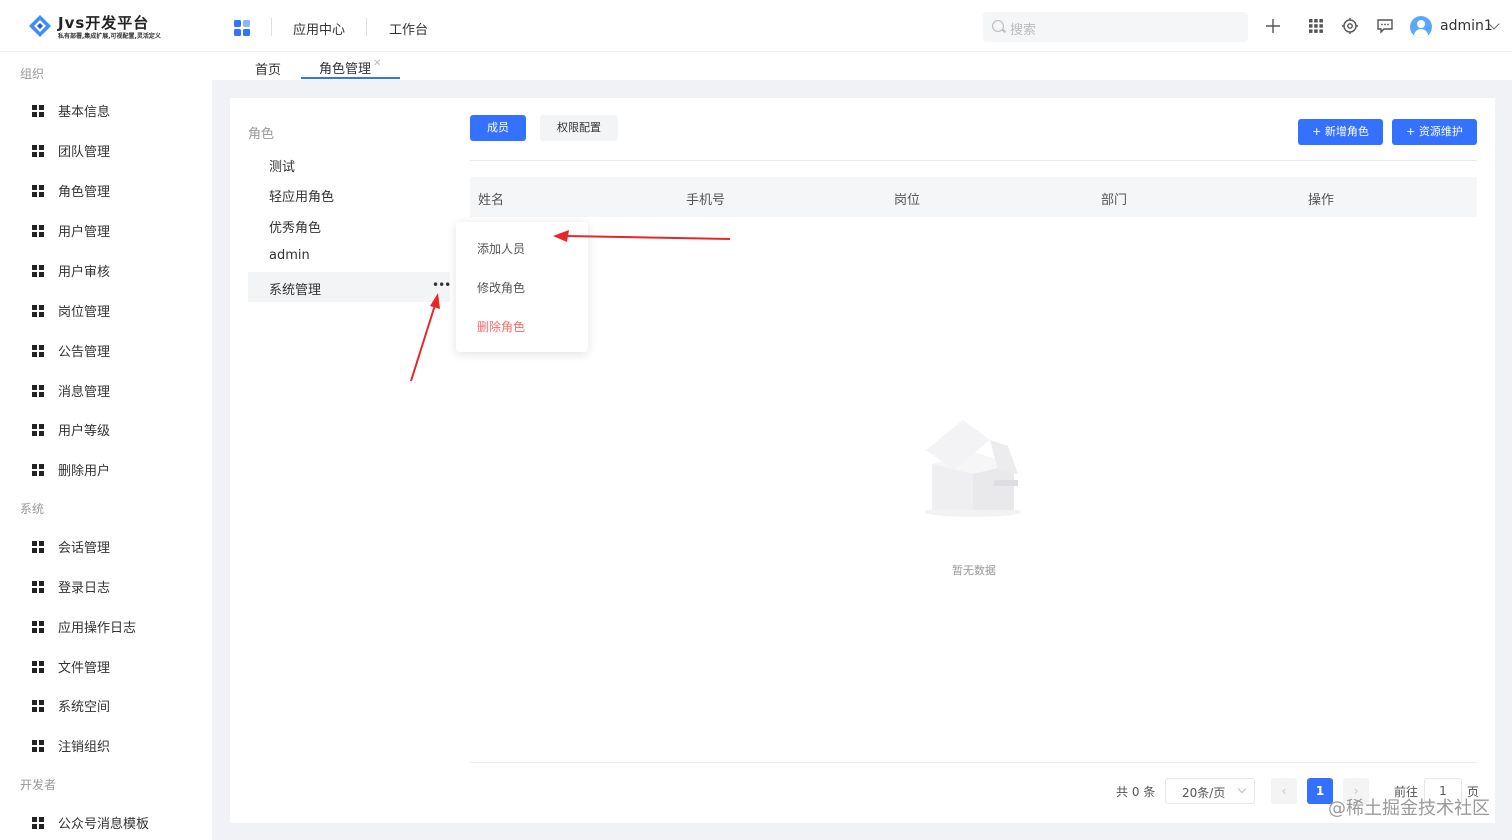  Describe the element at coordinates (345, 67) in the screenshot. I see `tab-role-management: 角色管理` at that location.